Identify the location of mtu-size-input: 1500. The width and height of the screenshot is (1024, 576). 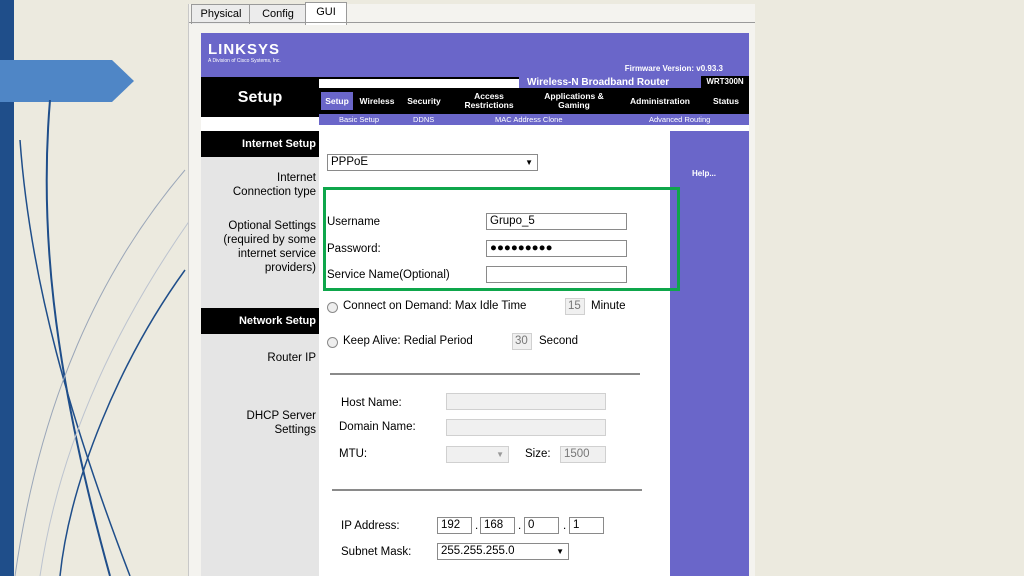
(583, 454).